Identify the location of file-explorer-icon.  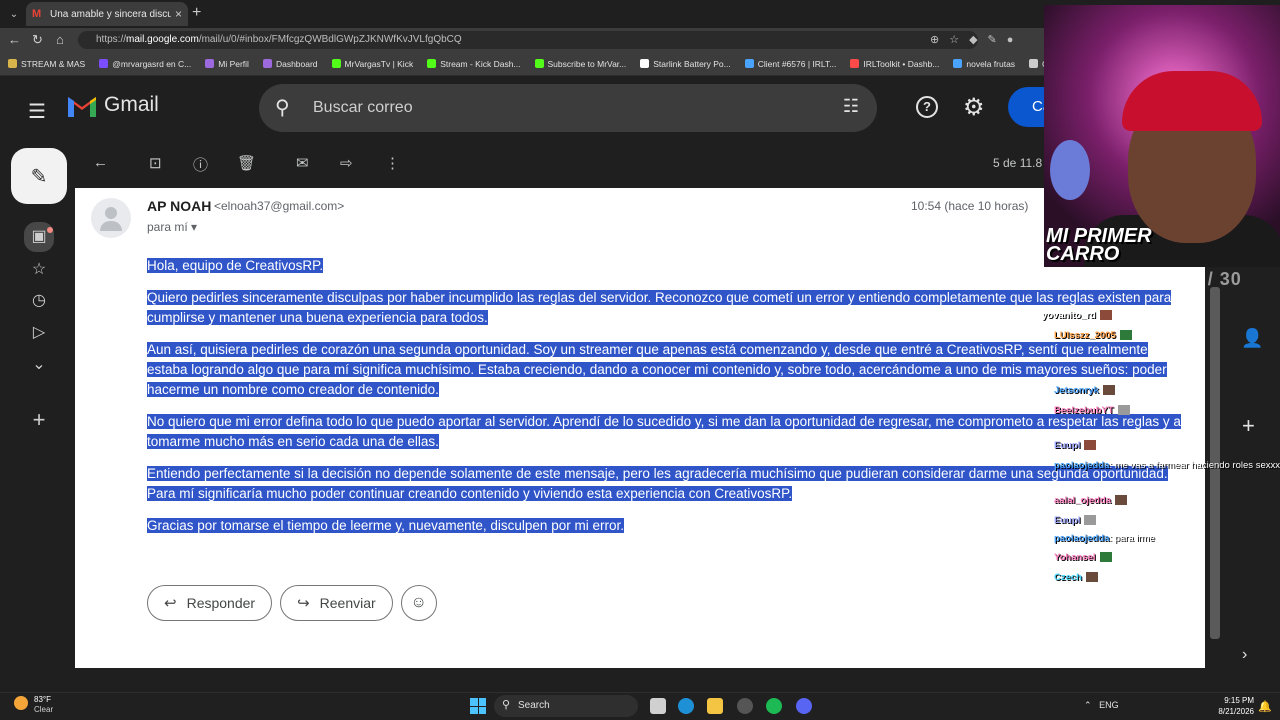
(715, 706).